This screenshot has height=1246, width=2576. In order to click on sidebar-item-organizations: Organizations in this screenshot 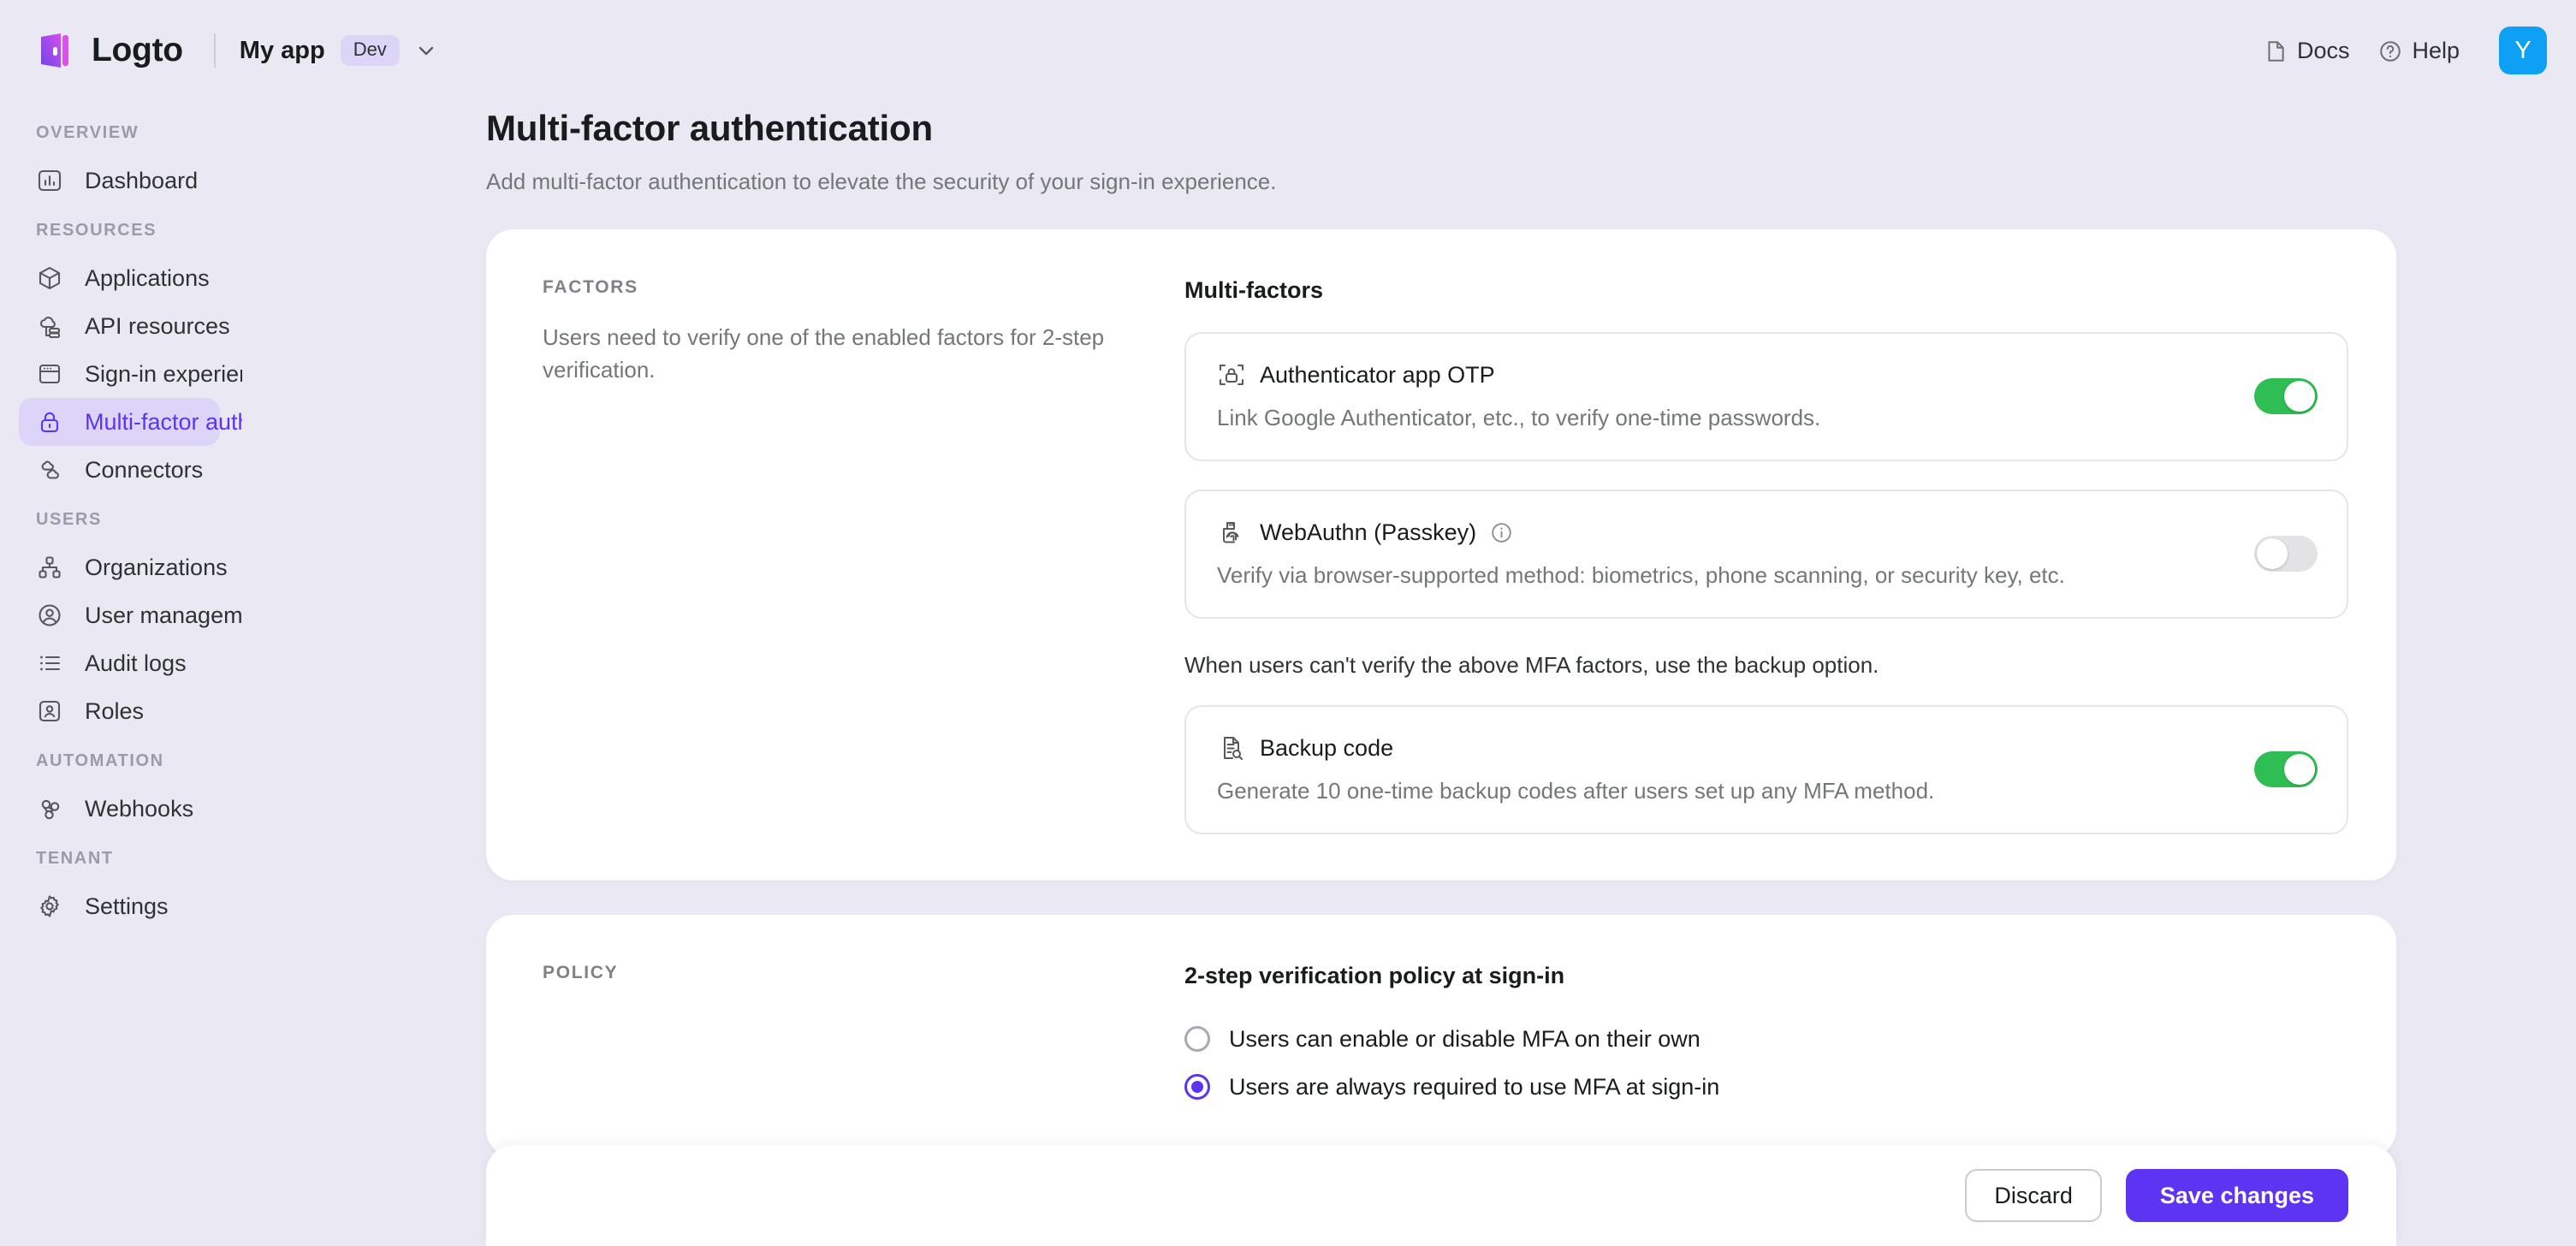, I will do `click(123, 567)`.